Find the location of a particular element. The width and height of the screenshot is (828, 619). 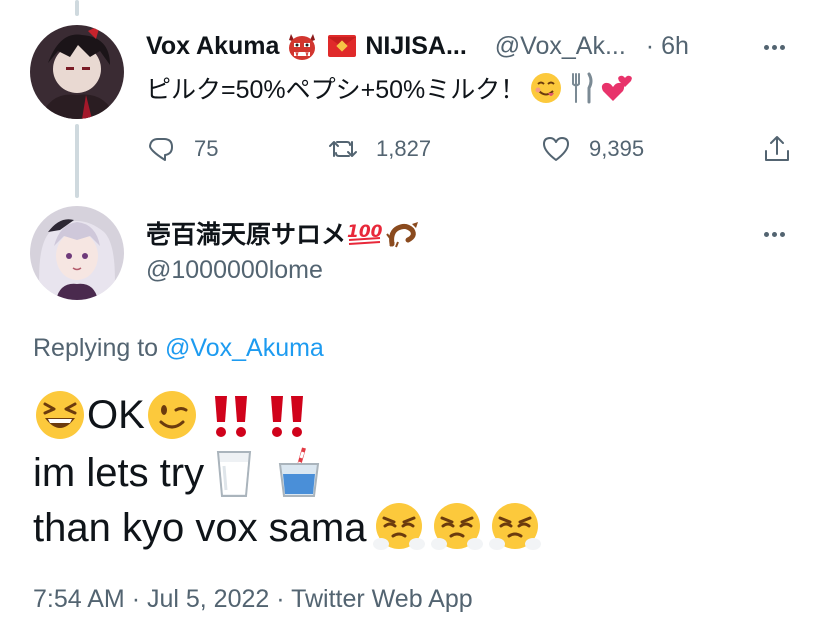

hundred-points-emoji: 100 is located at coordinates (365, 233).